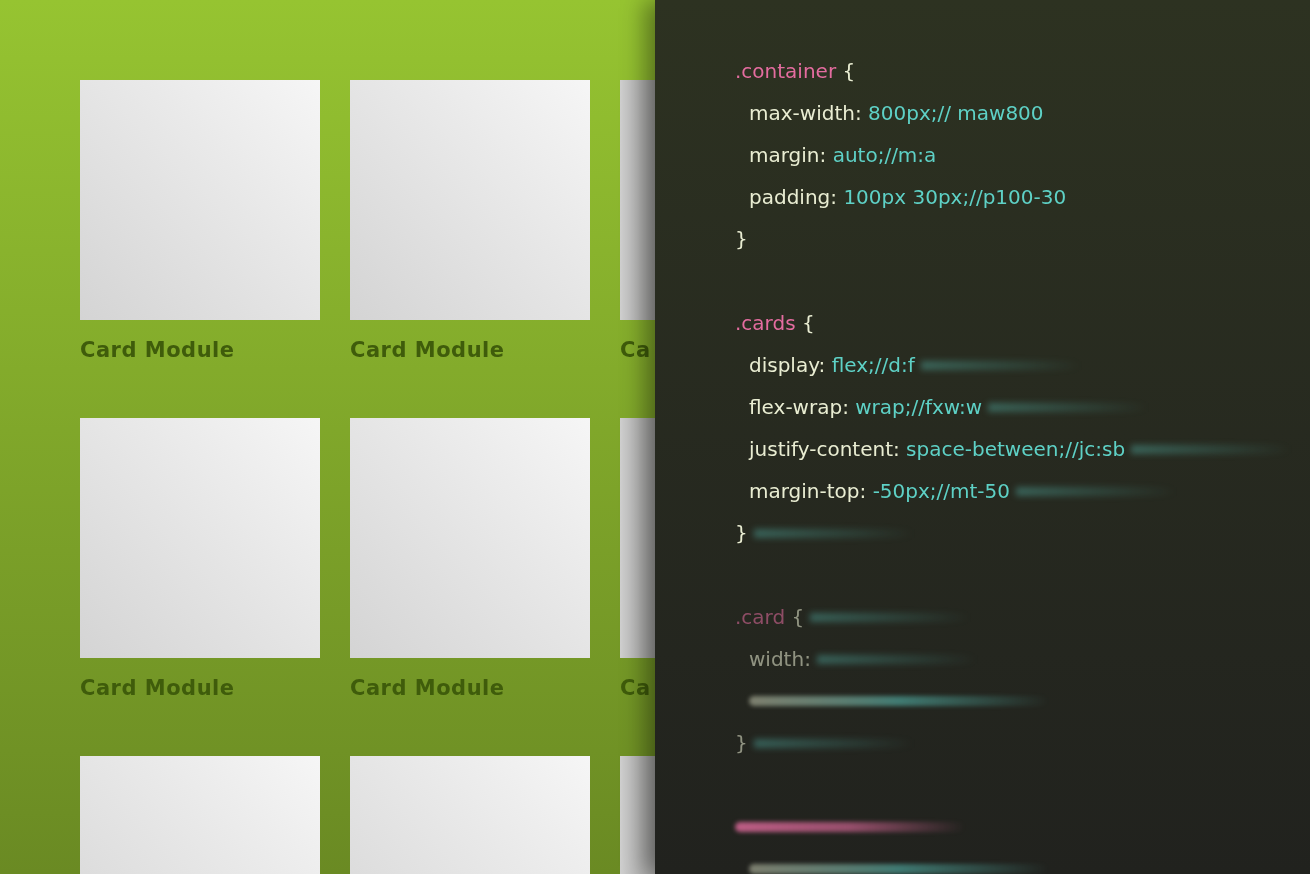  Describe the element at coordinates (775, 323) in the screenshot. I see `code-line: .cards {` at that location.